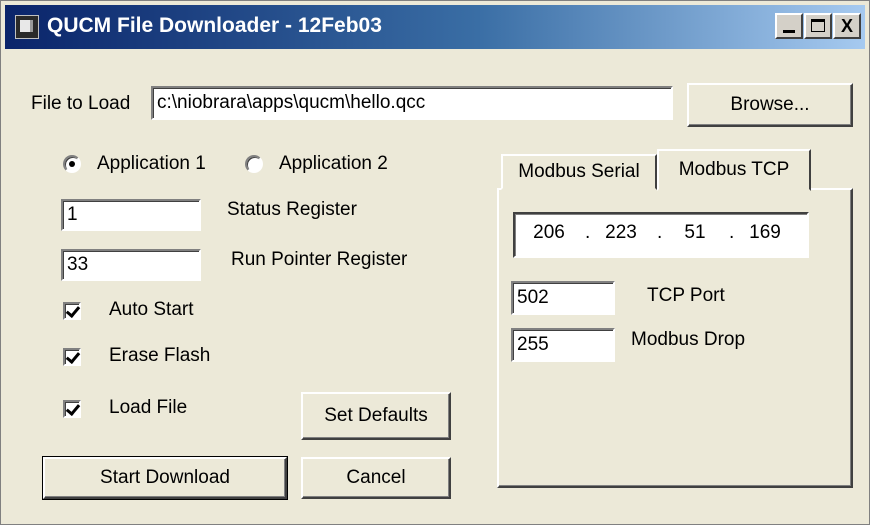 The image size is (870, 525). I want to click on ip-address-input: 206 . 223 . 51 . 169, so click(661, 235).